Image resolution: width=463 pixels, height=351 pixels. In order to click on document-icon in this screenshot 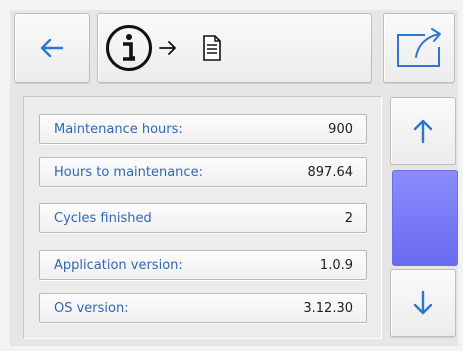, I will do `click(212, 48)`.